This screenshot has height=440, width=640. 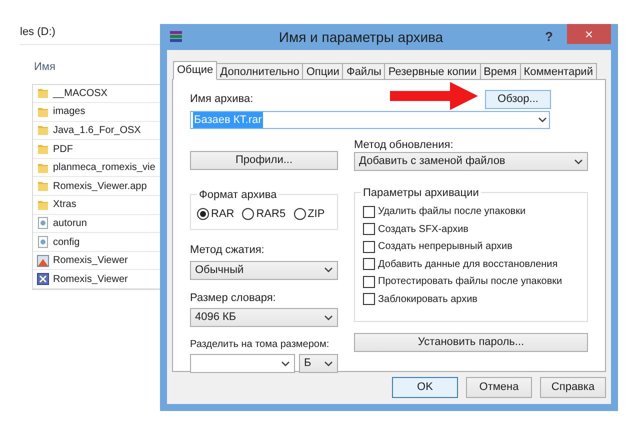 I want to click on tab: Время, so click(x=500, y=71).